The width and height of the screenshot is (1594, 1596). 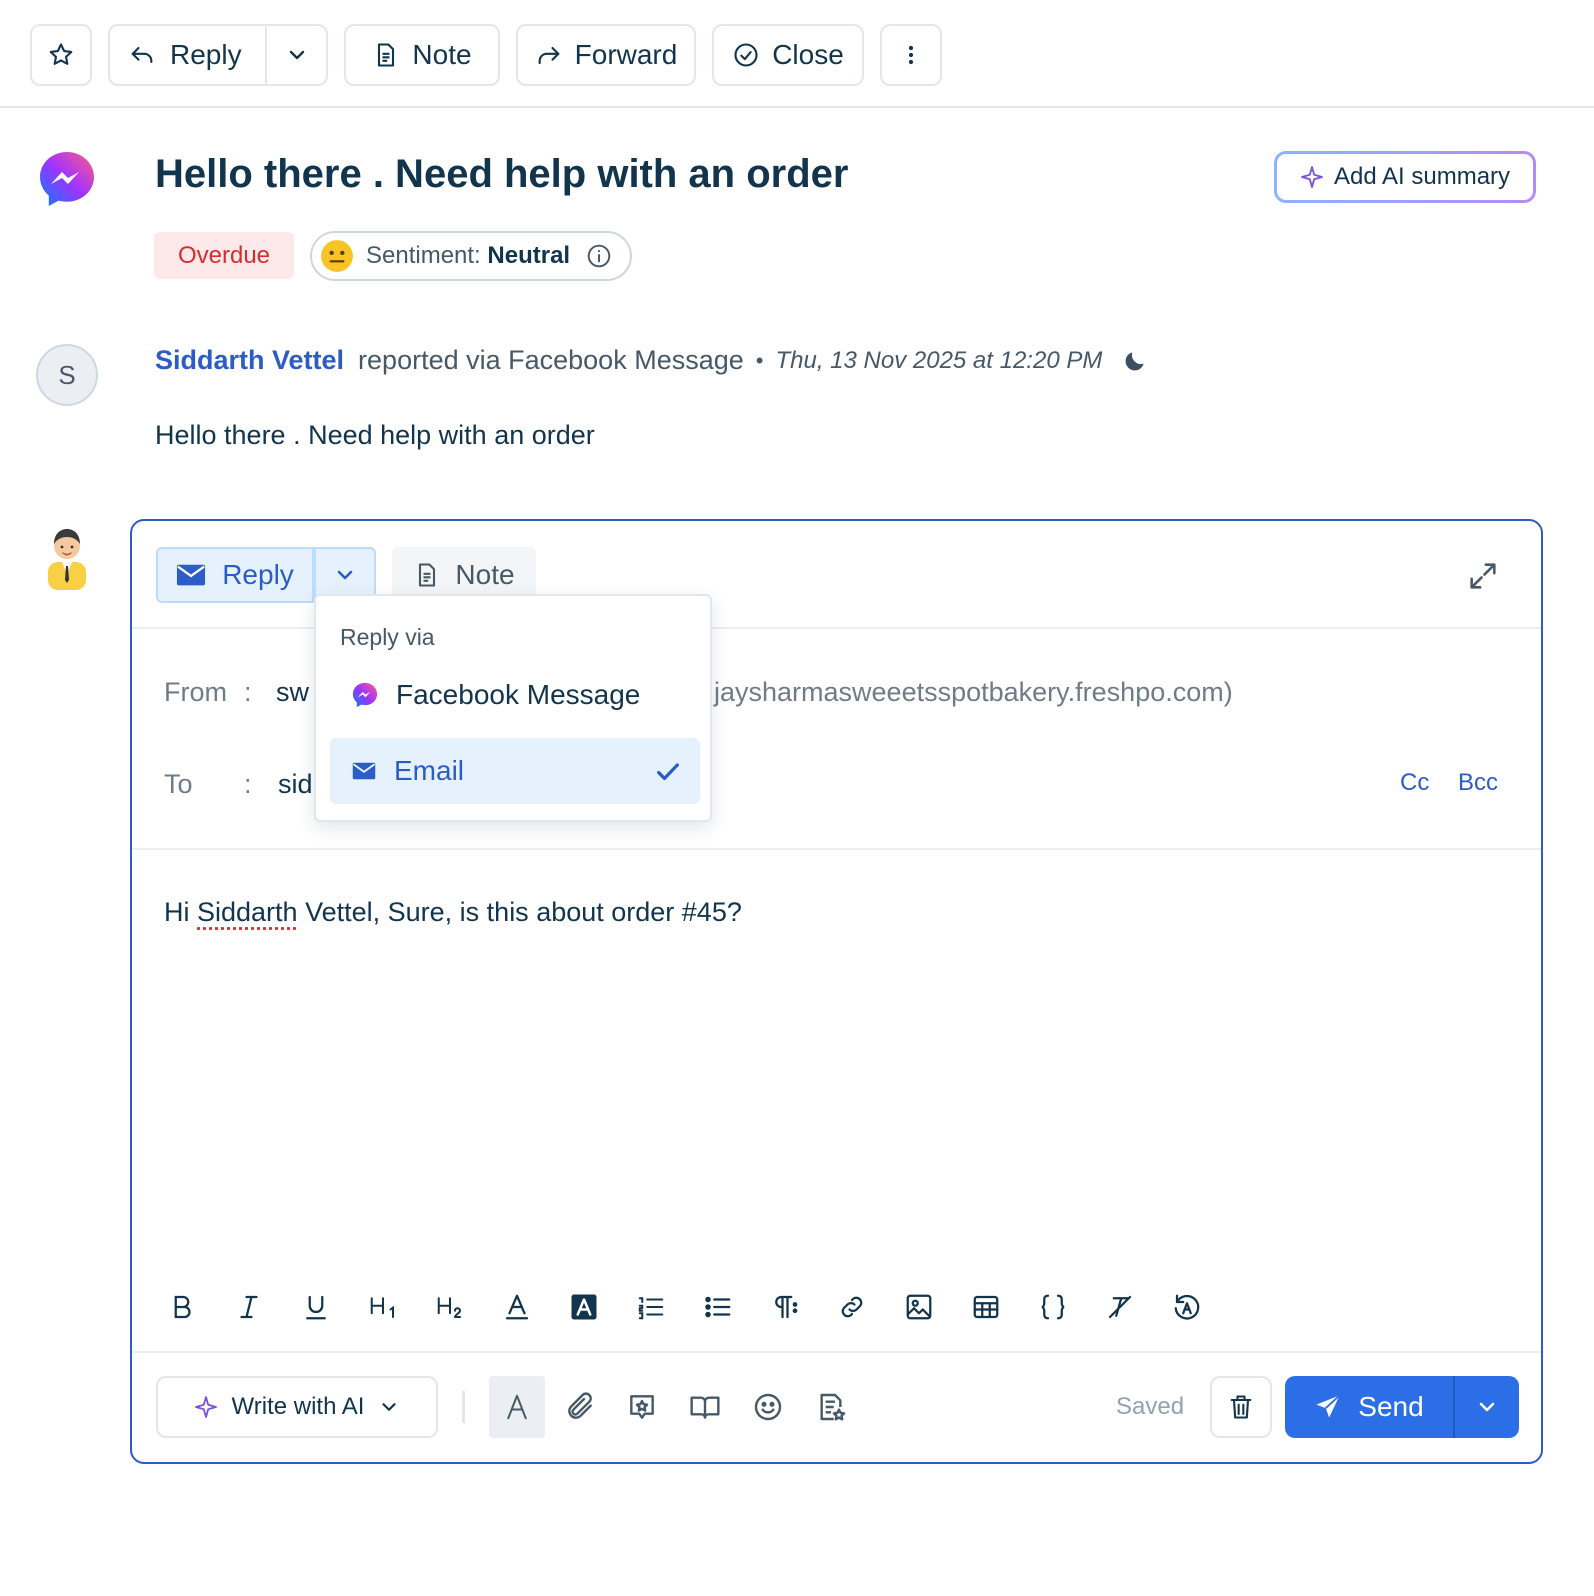 What do you see at coordinates (248, 692) in the screenshot?
I see `from-colon: :` at bounding box center [248, 692].